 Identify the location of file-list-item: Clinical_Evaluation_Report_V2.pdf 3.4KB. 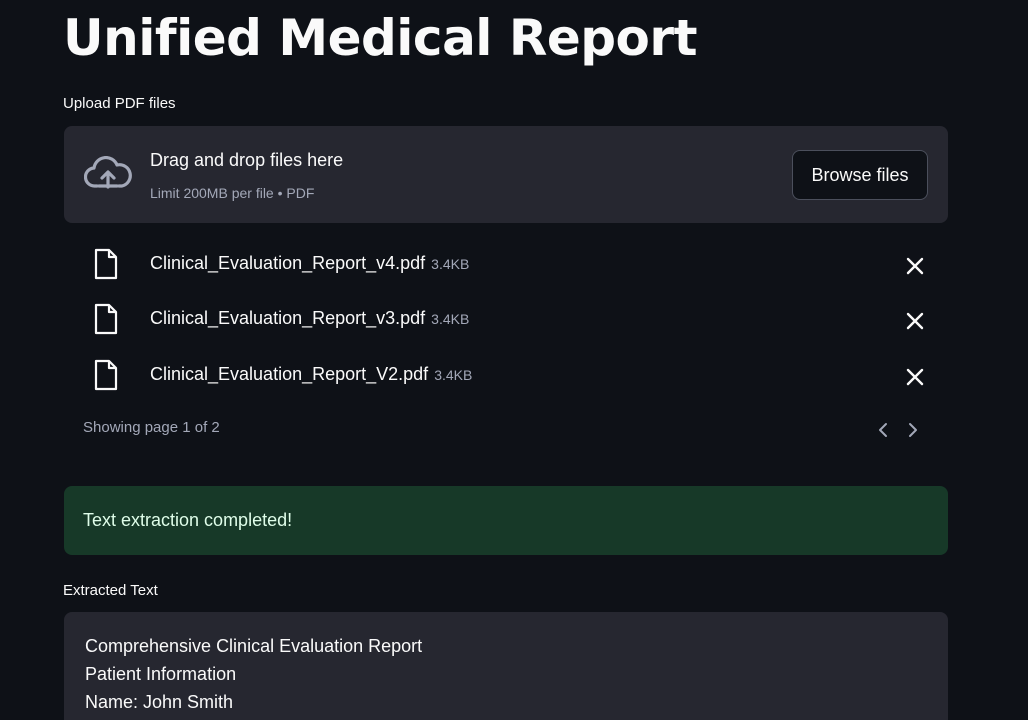
(506, 375).